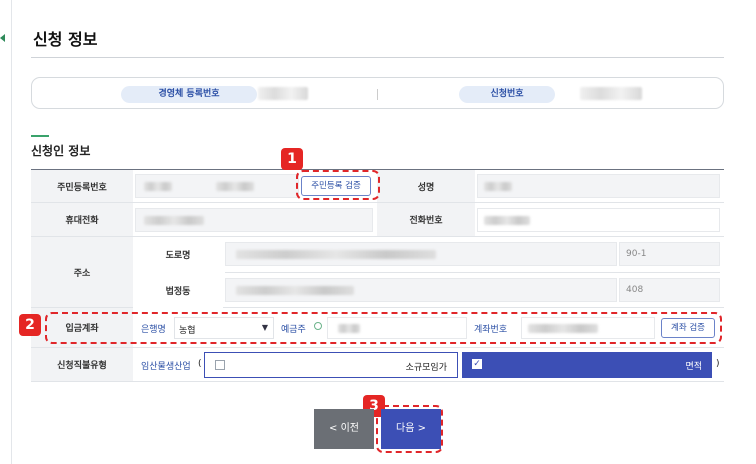  I want to click on road-address-input, so click(421, 254).